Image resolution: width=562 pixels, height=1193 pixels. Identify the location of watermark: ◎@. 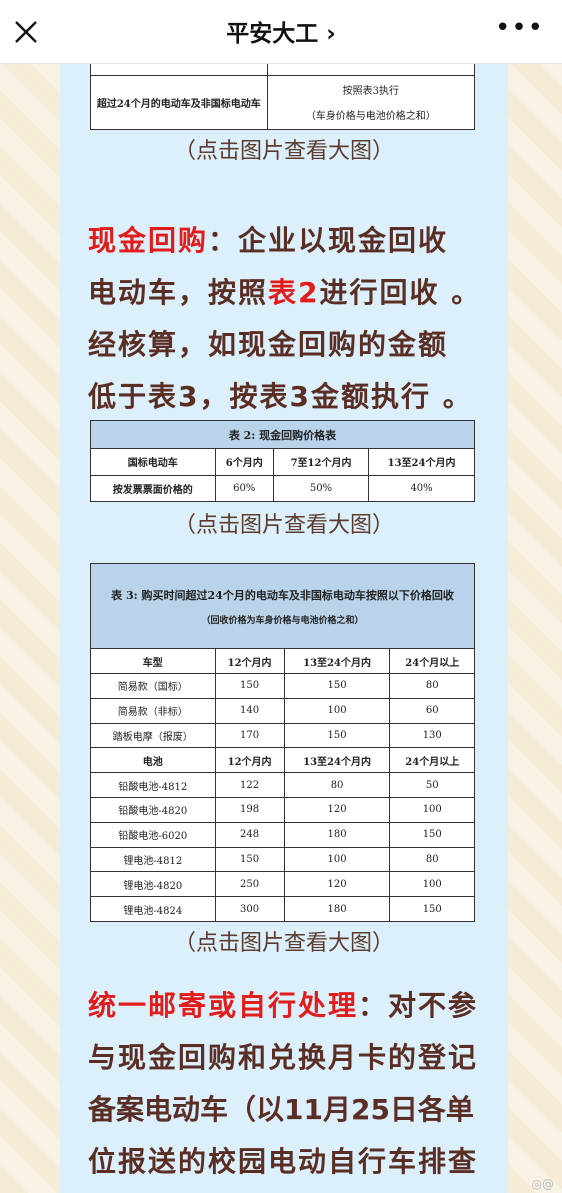
(542, 1184).